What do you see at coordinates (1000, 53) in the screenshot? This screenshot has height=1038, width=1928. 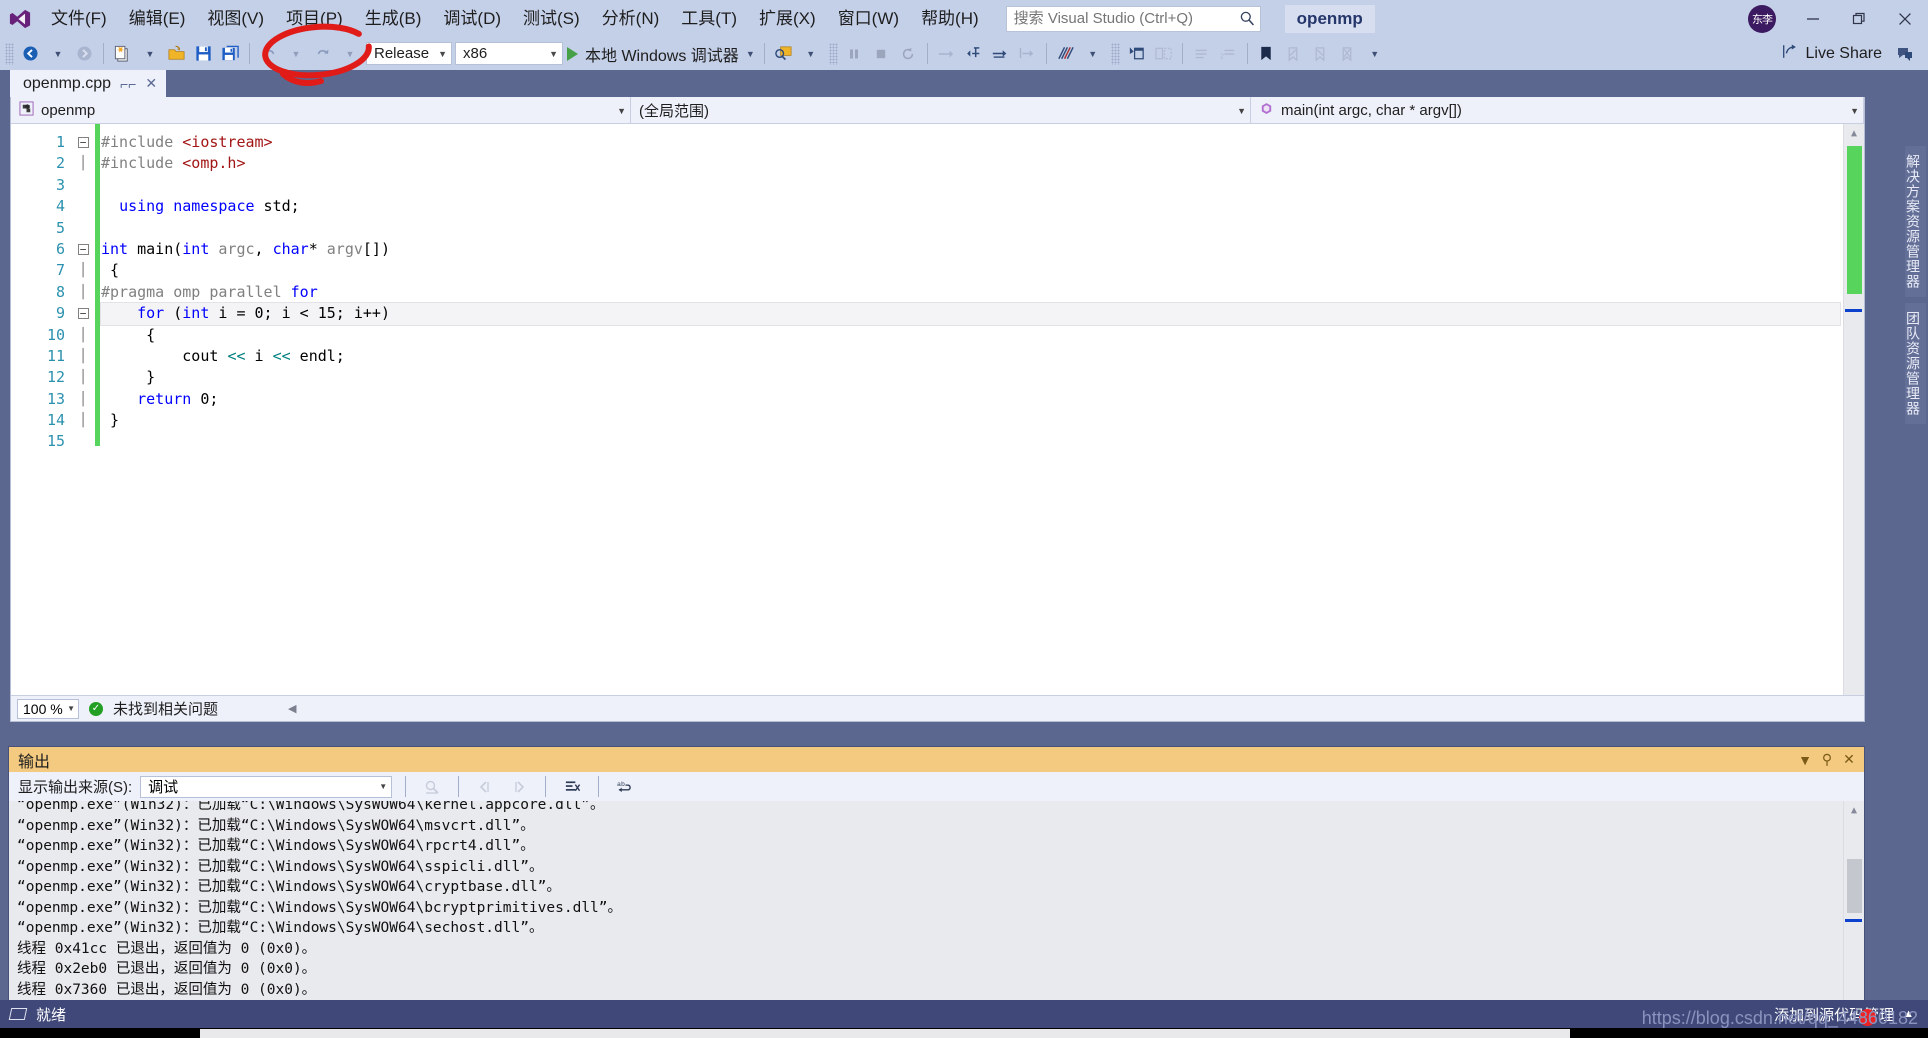 I see `step-over-icon` at bounding box center [1000, 53].